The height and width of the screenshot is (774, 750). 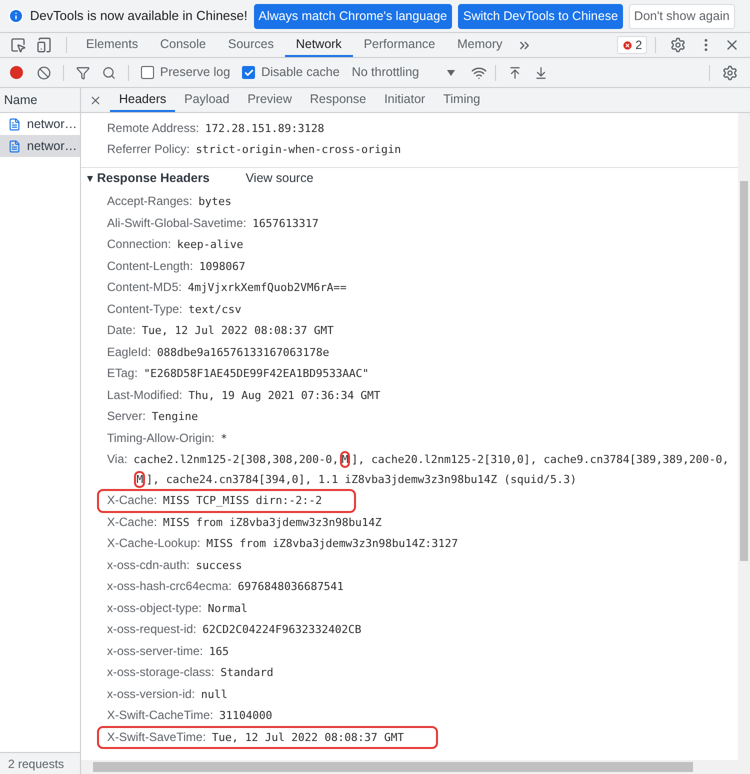 What do you see at coordinates (16, 16) in the screenshot?
I see `info-icon` at bounding box center [16, 16].